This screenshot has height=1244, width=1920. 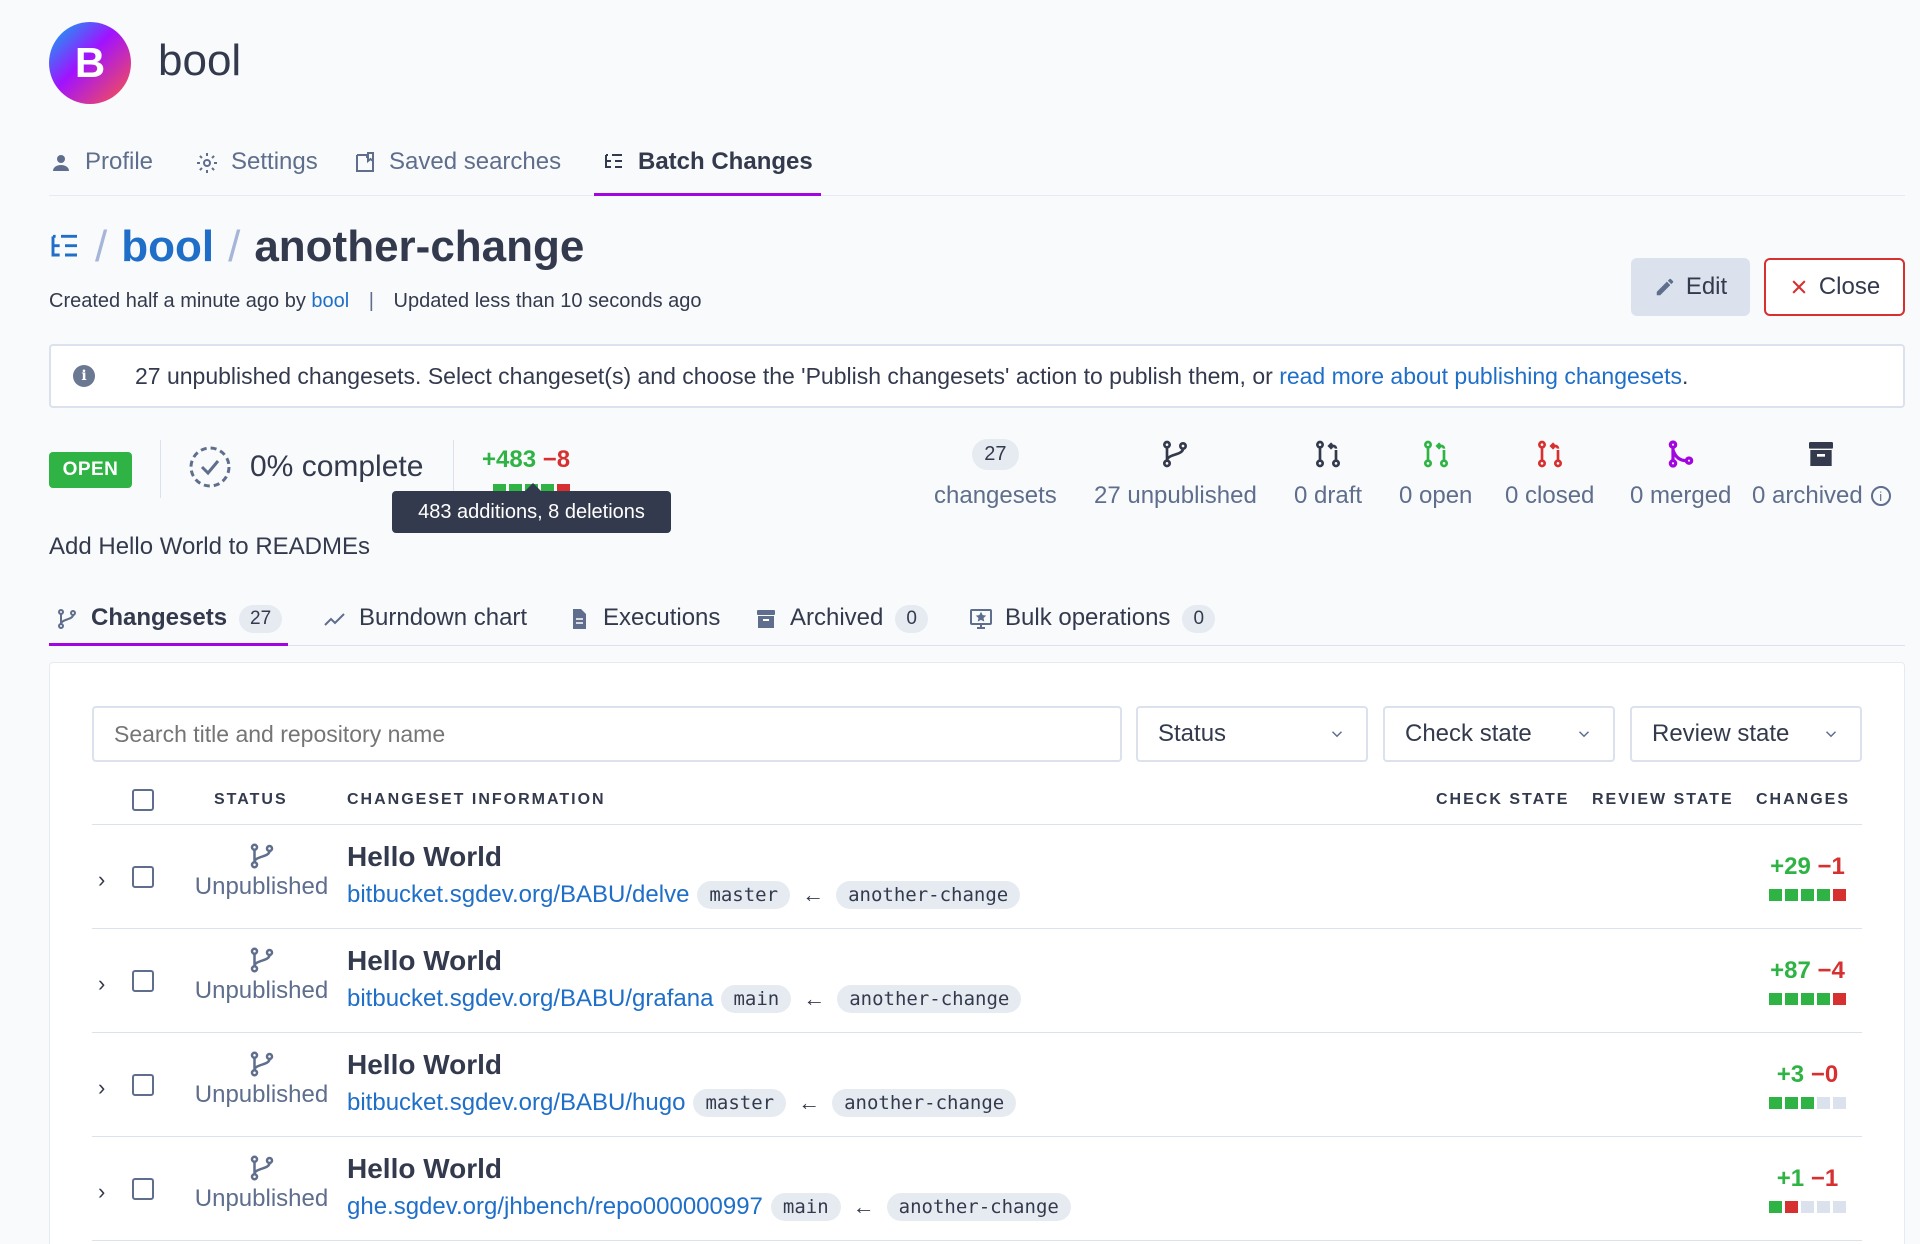 I want to click on tab-batch-label: Batch Changes, so click(x=725, y=161).